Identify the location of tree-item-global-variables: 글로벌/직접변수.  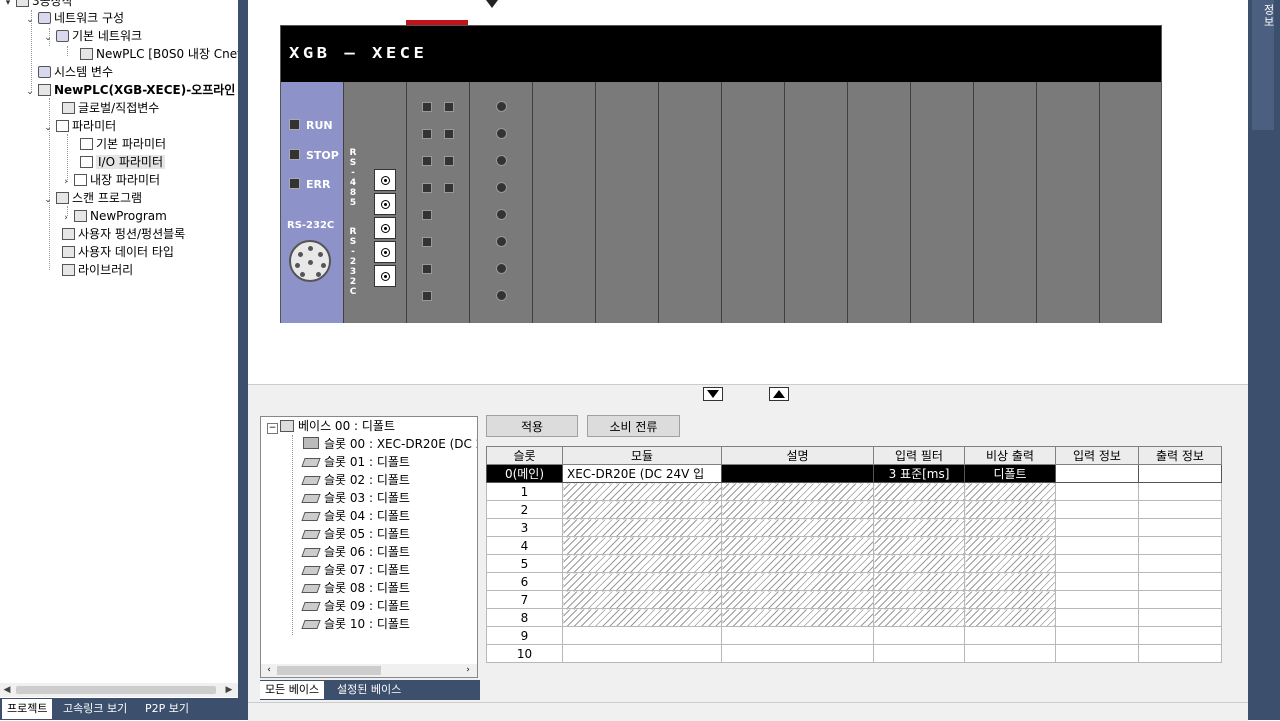
(109, 108).